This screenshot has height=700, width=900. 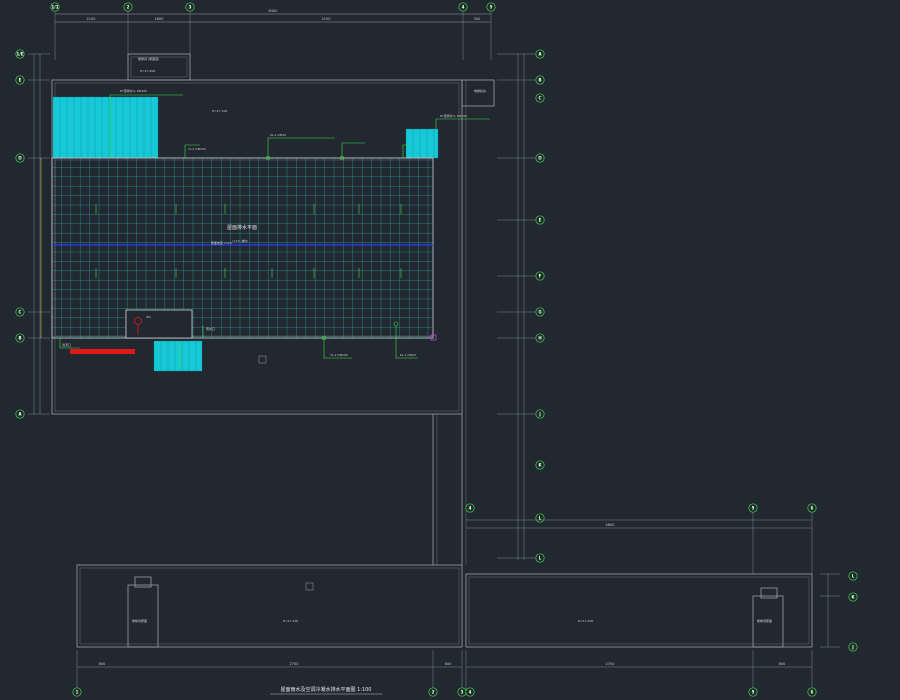 I want to click on dim-bottom-seg-3: 600, so click(x=448, y=664).